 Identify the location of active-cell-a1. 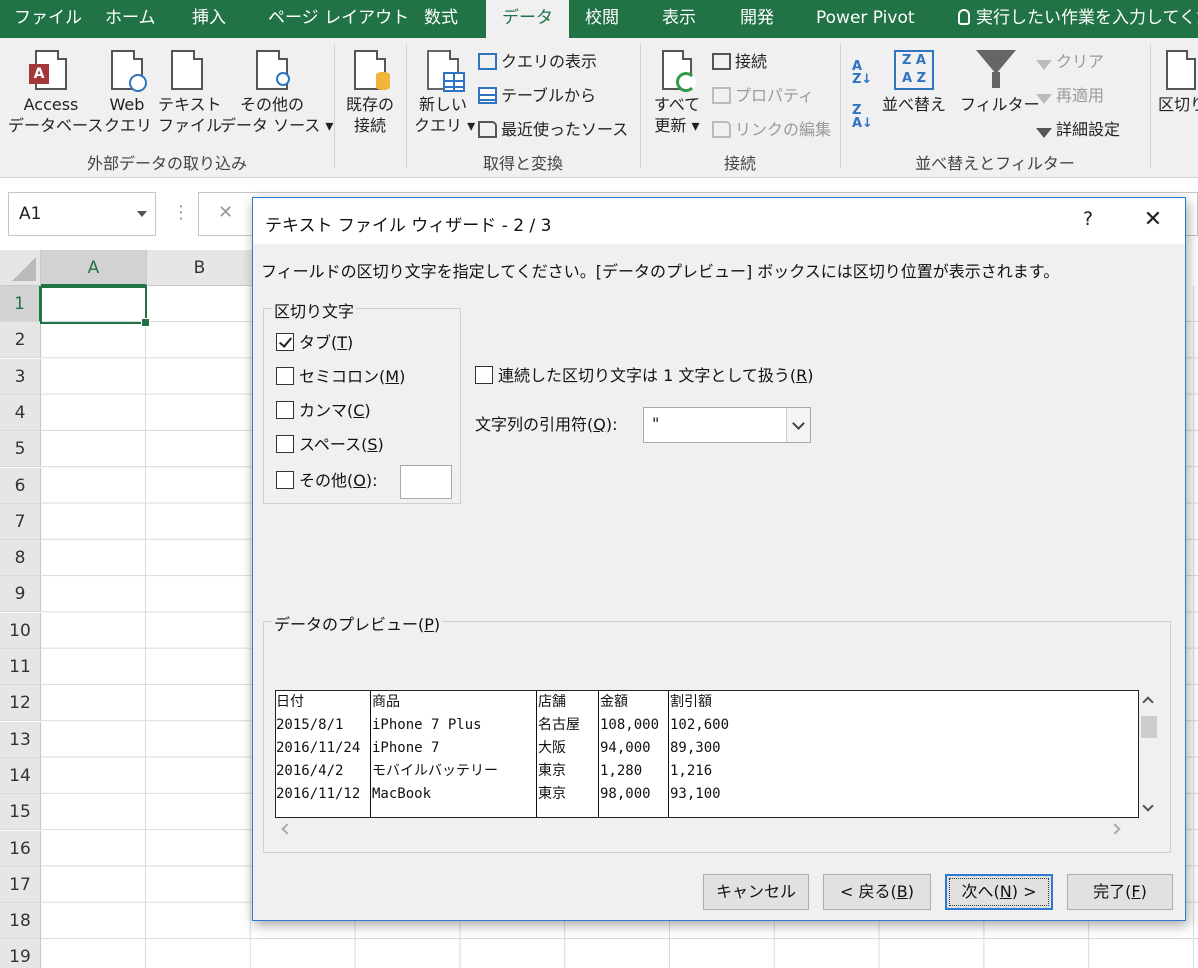
(95, 306).